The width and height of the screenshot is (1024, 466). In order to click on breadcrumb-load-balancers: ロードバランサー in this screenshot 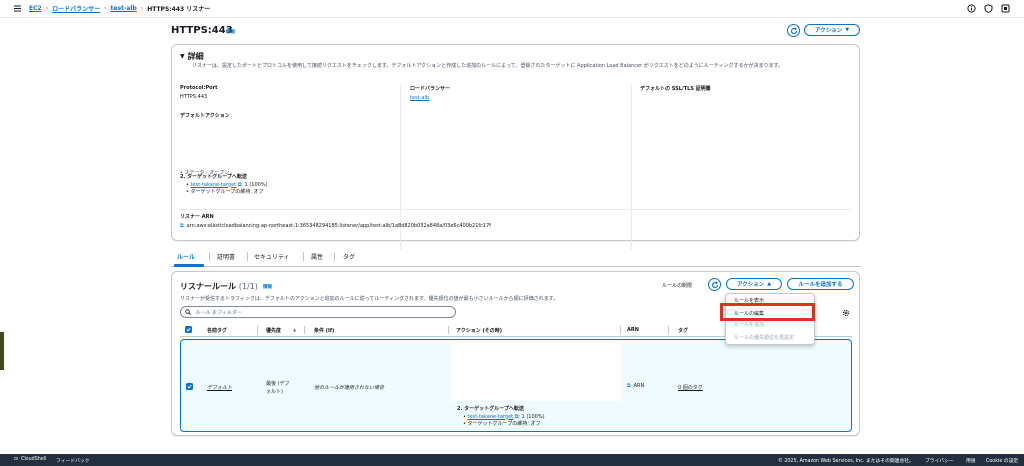, I will do `click(76, 8)`.